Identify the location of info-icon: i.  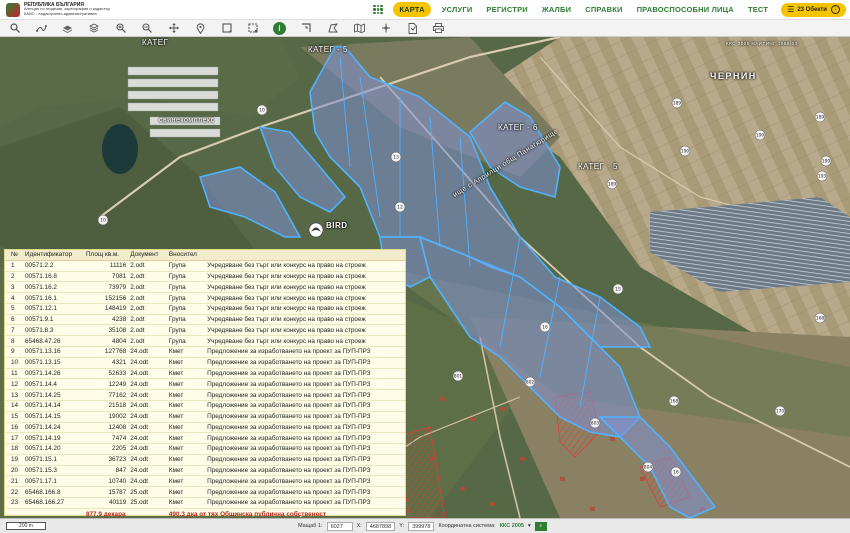
(279, 28).